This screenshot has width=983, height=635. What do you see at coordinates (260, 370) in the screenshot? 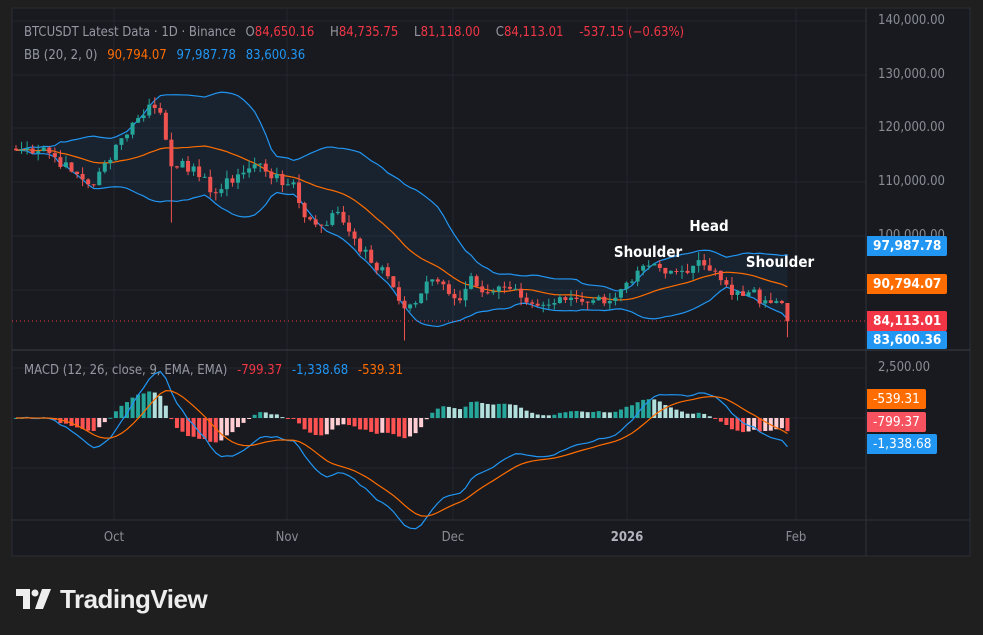
I see `macd-hist-value: -799.37` at bounding box center [260, 370].